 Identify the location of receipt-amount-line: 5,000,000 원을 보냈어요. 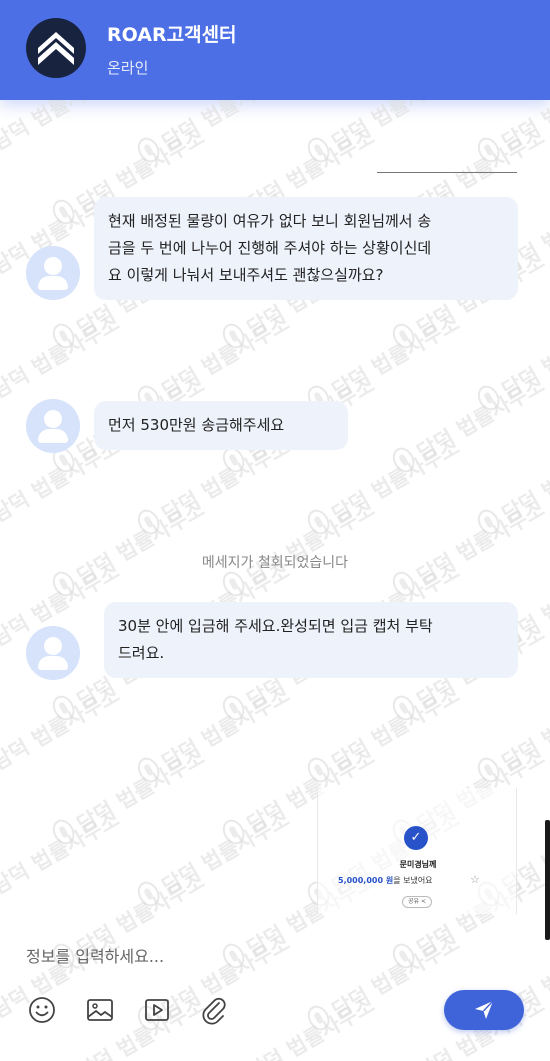
(385, 880).